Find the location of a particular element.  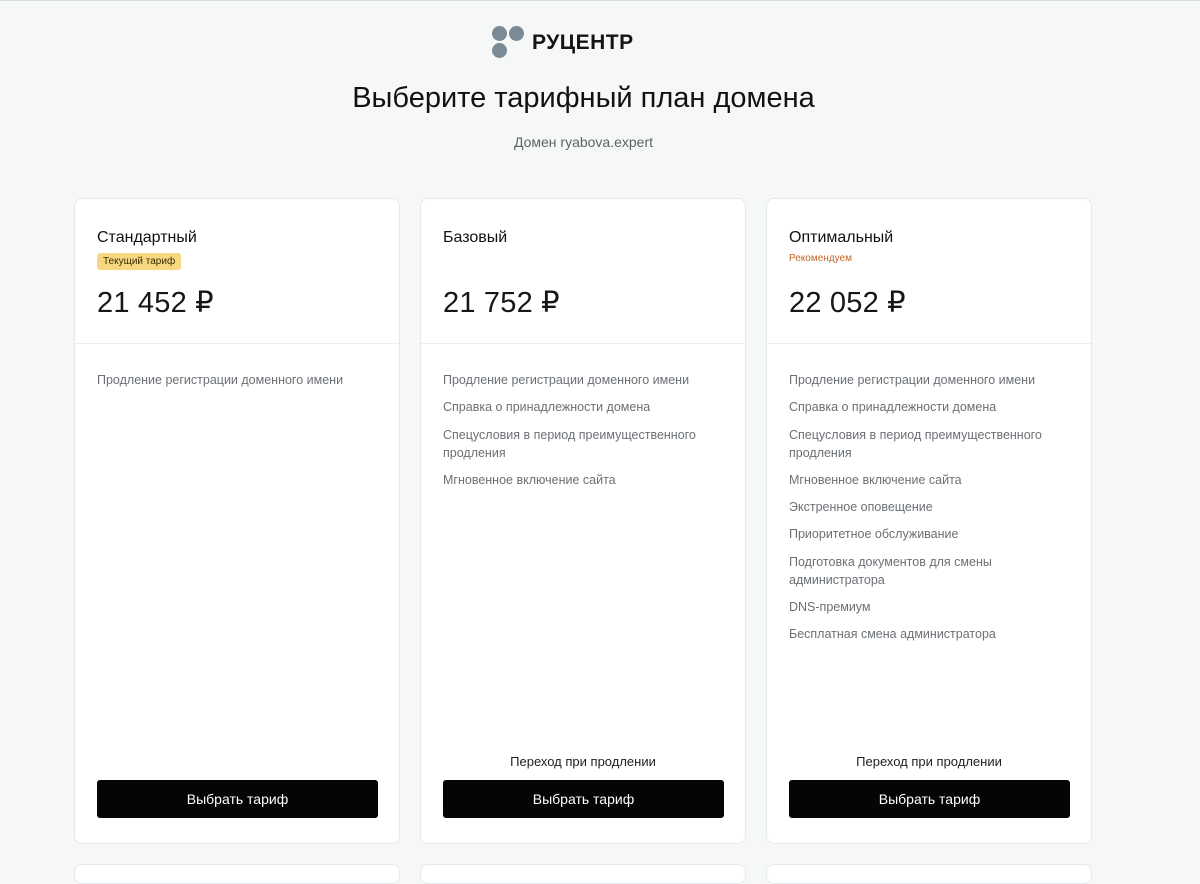

recommended-badge: Рекомендуем is located at coordinates (820, 258).